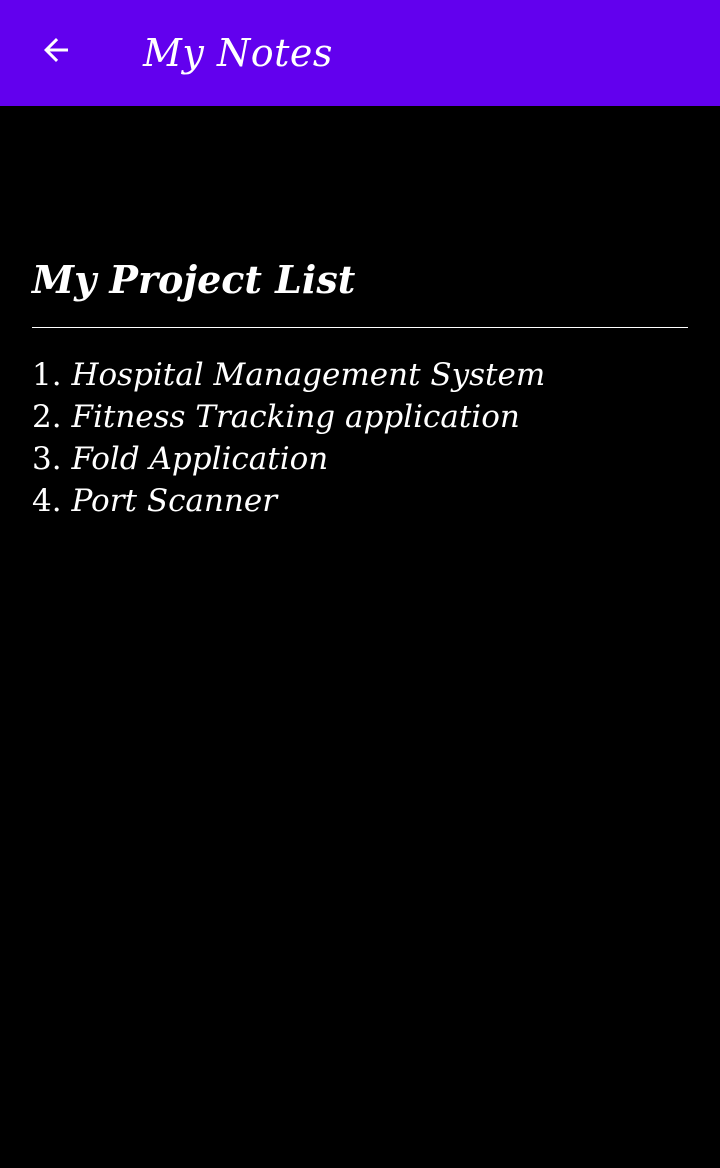 The image size is (720, 1168). I want to click on project-item: 1. Hospital Management System, so click(360, 375).